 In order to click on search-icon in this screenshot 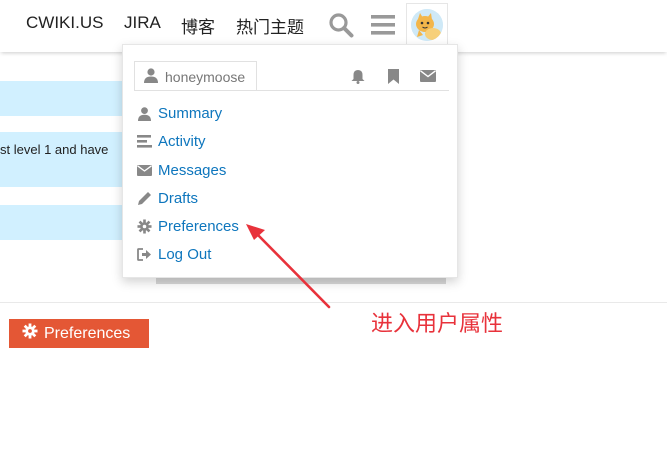, I will do `click(341, 25)`.